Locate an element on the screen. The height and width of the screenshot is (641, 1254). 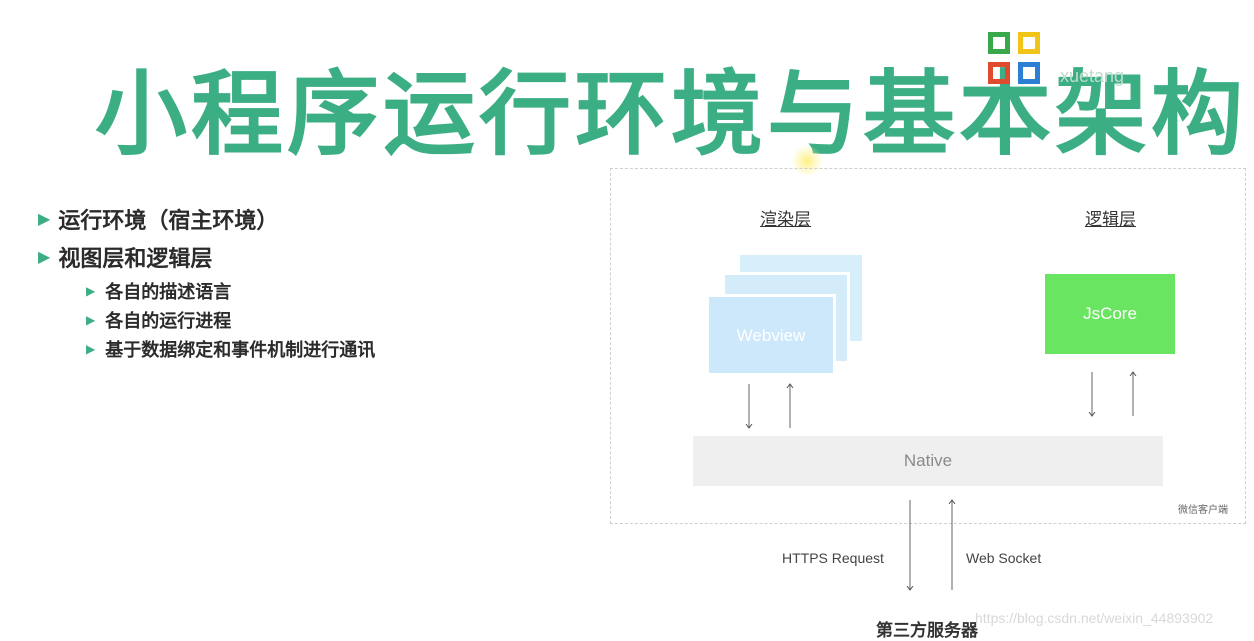
watermark: https://blog.csdn.net/weixin_44893902 is located at coordinates (1094, 618).